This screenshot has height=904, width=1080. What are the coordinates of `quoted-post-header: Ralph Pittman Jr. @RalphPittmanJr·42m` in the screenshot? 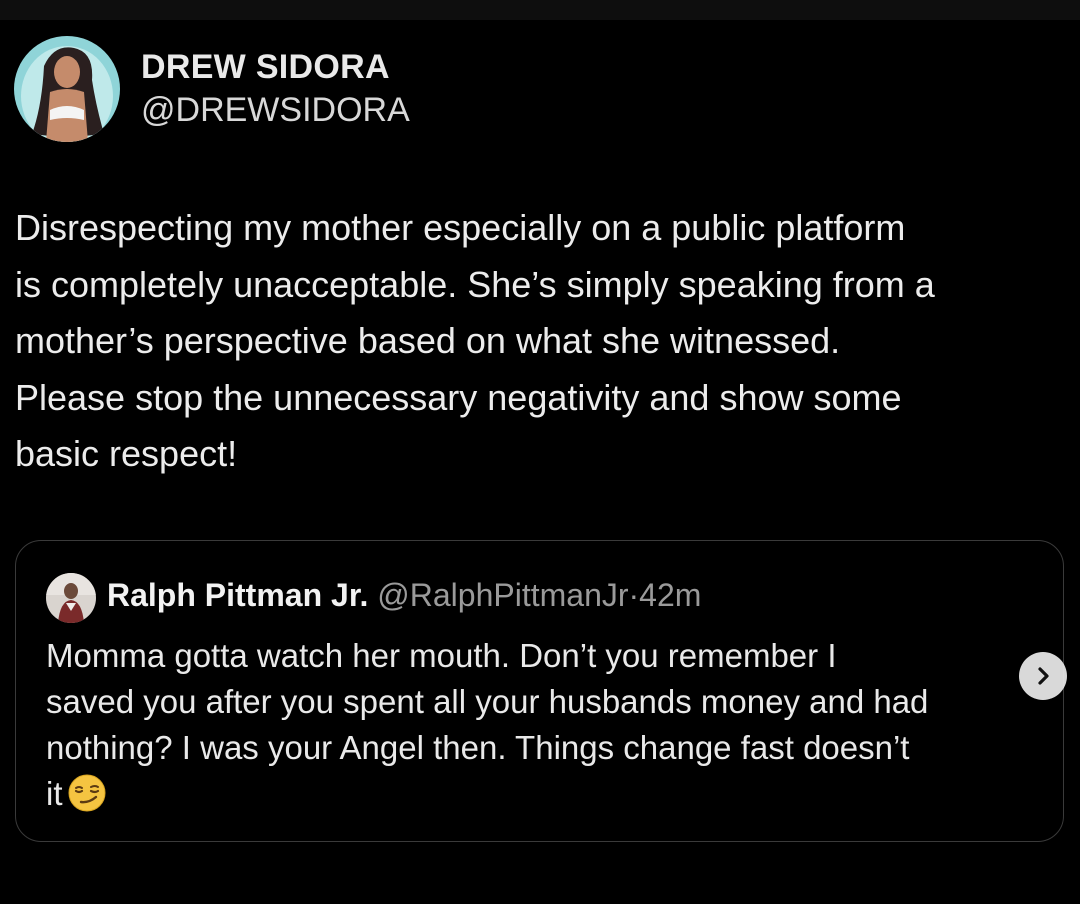 It's located at (404, 595).